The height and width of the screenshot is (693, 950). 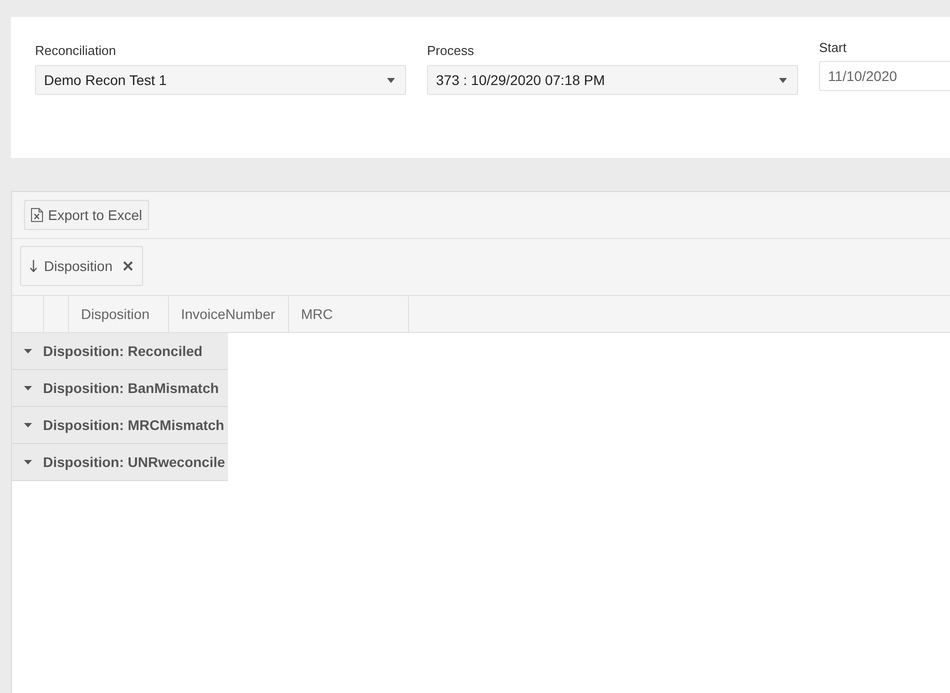 What do you see at coordinates (220, 80) in the screenshot?
I see `dropdown: Demo Recon Test 1` at bounding box center [220, 80].